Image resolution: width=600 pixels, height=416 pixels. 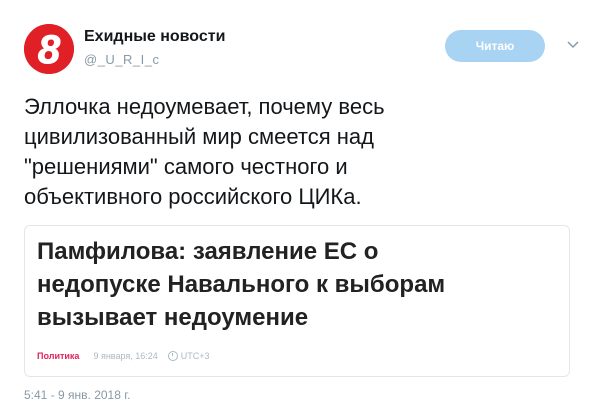 I want to click on follow-button: Читаю, so click(x=495, y=46).